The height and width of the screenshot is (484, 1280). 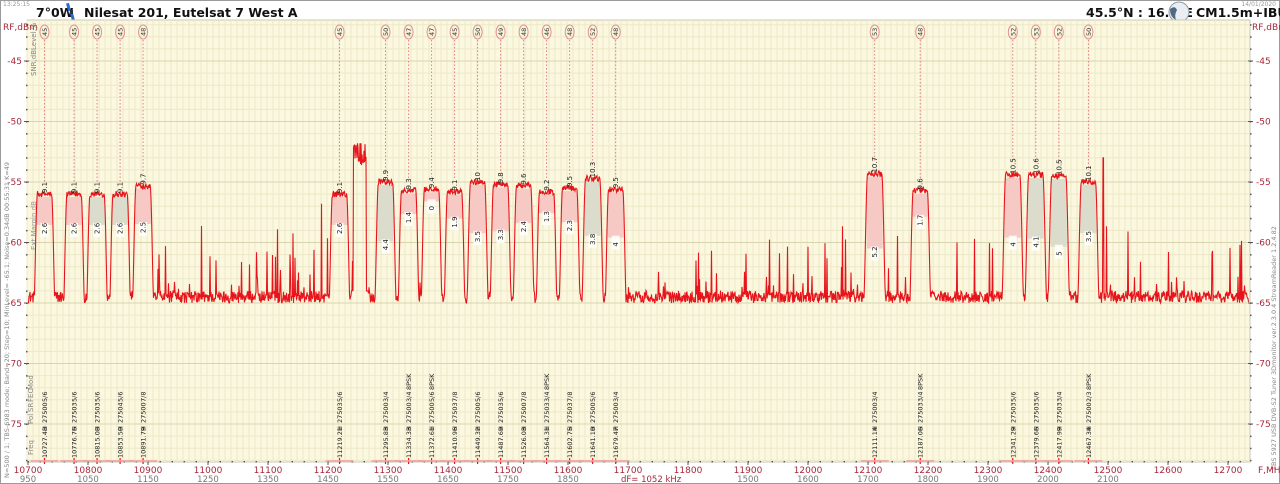 What do you see at coordinates (616, 32) in the screenshot?
I see `level-badge-value: 48` at bounding box center [616, 32].